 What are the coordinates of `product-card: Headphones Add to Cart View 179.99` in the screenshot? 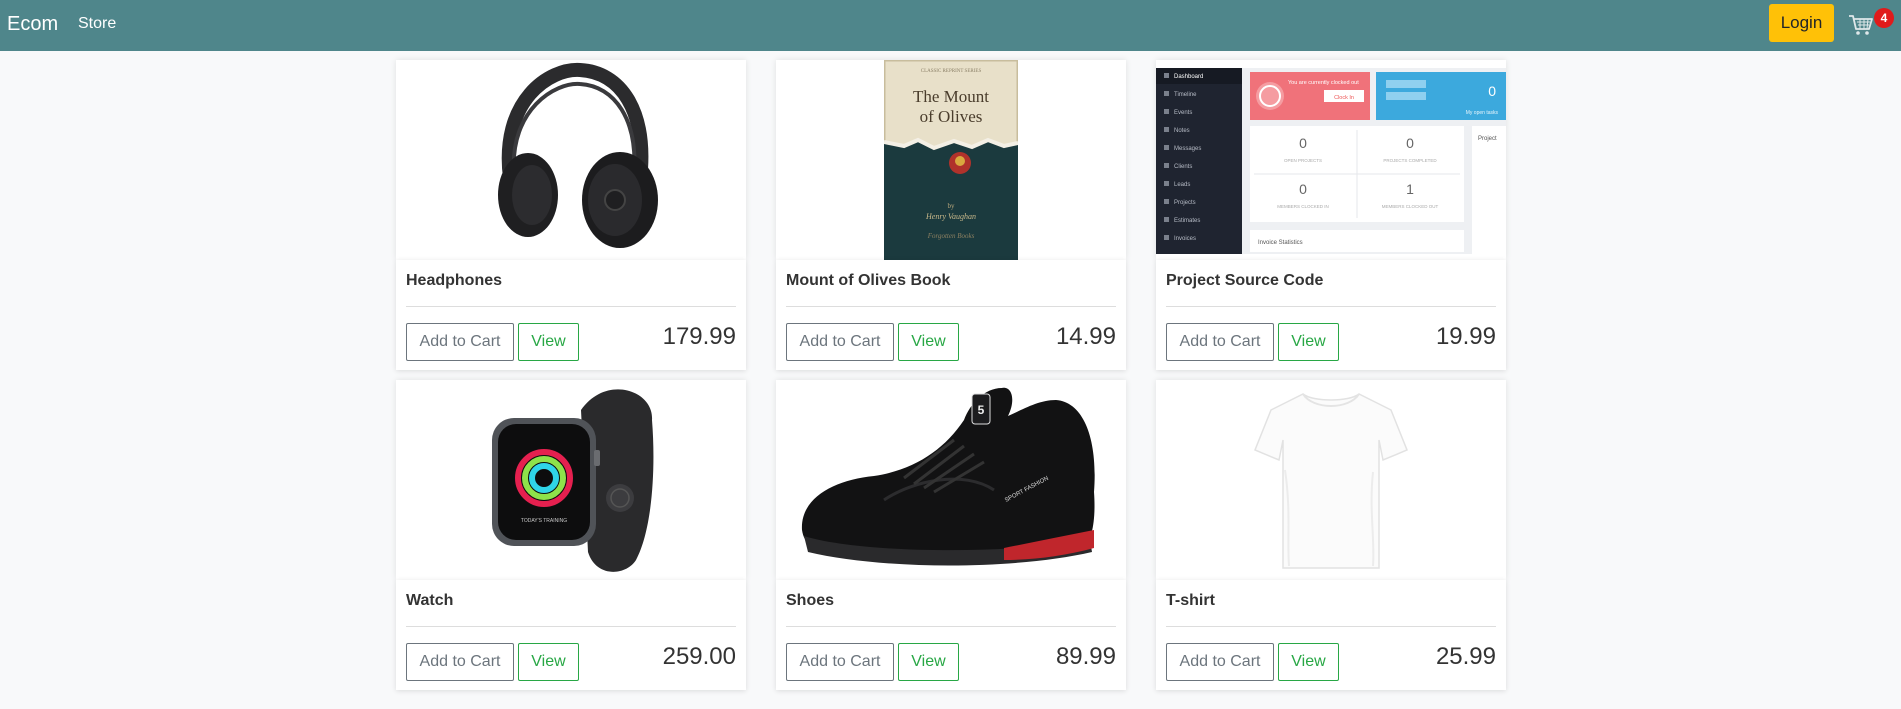 It's located at (571, 215).